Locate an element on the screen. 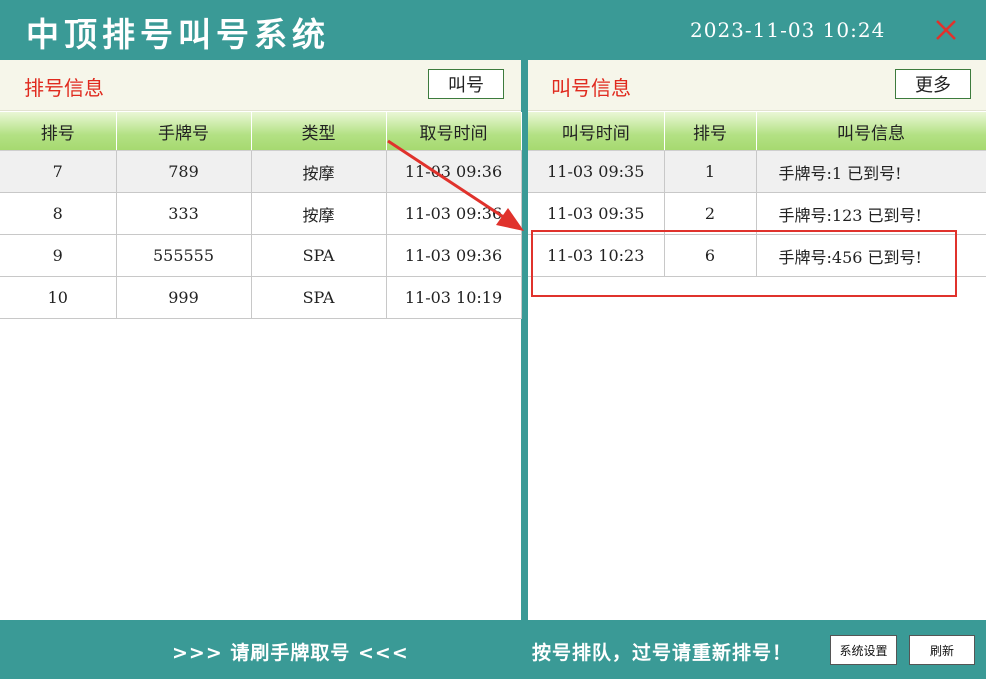 This screenshot has width=986, height=679. call-message: 手牌号:123 已到号! is located at coordinates (871, 213).